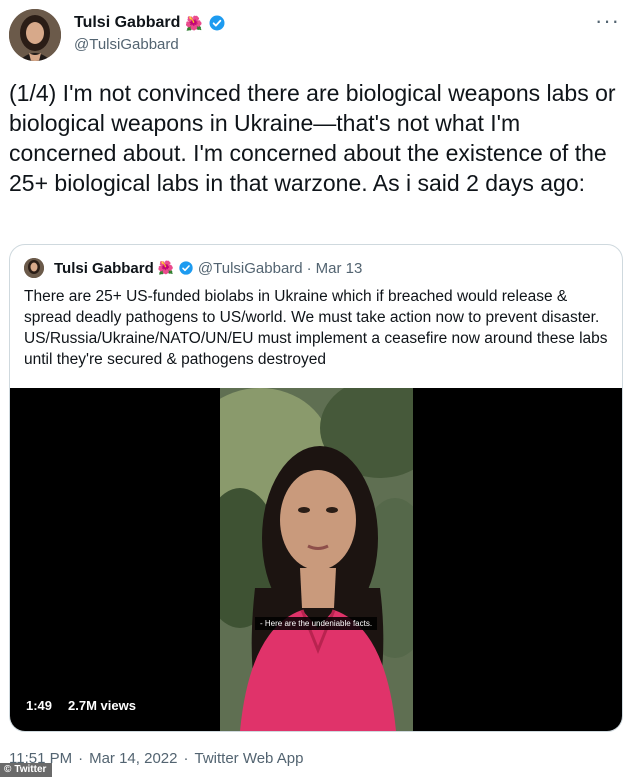 The image size is (634, 777). Describe the element at coordinates (248, 758) in the screenshot. I see `tweet-source: Twitter Web App` at that location.